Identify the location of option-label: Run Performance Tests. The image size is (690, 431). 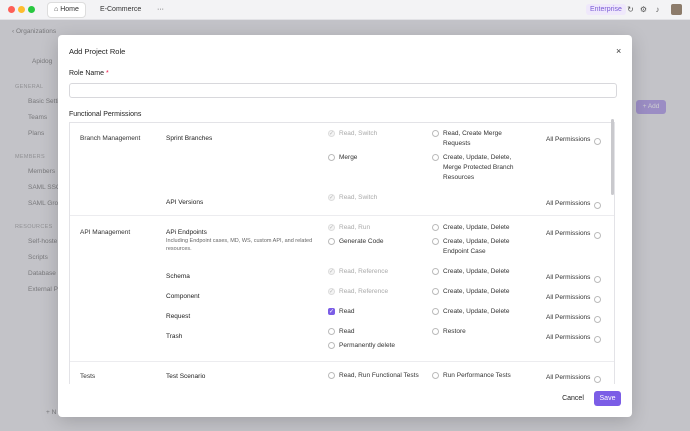
(477, 375).